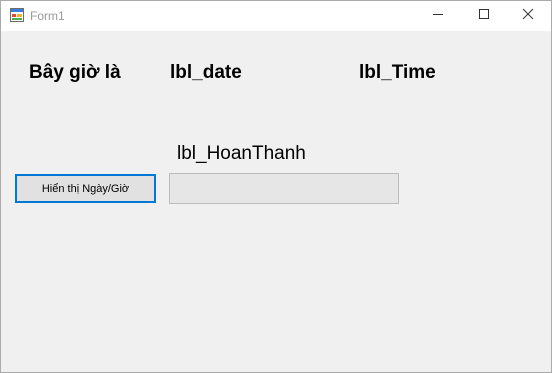  What do you see at coordinates (85, 188) in the screenshot?
I see `show-datetime-button: Hiển thị Ngày/Giờ` at bounding box center [85, 188].